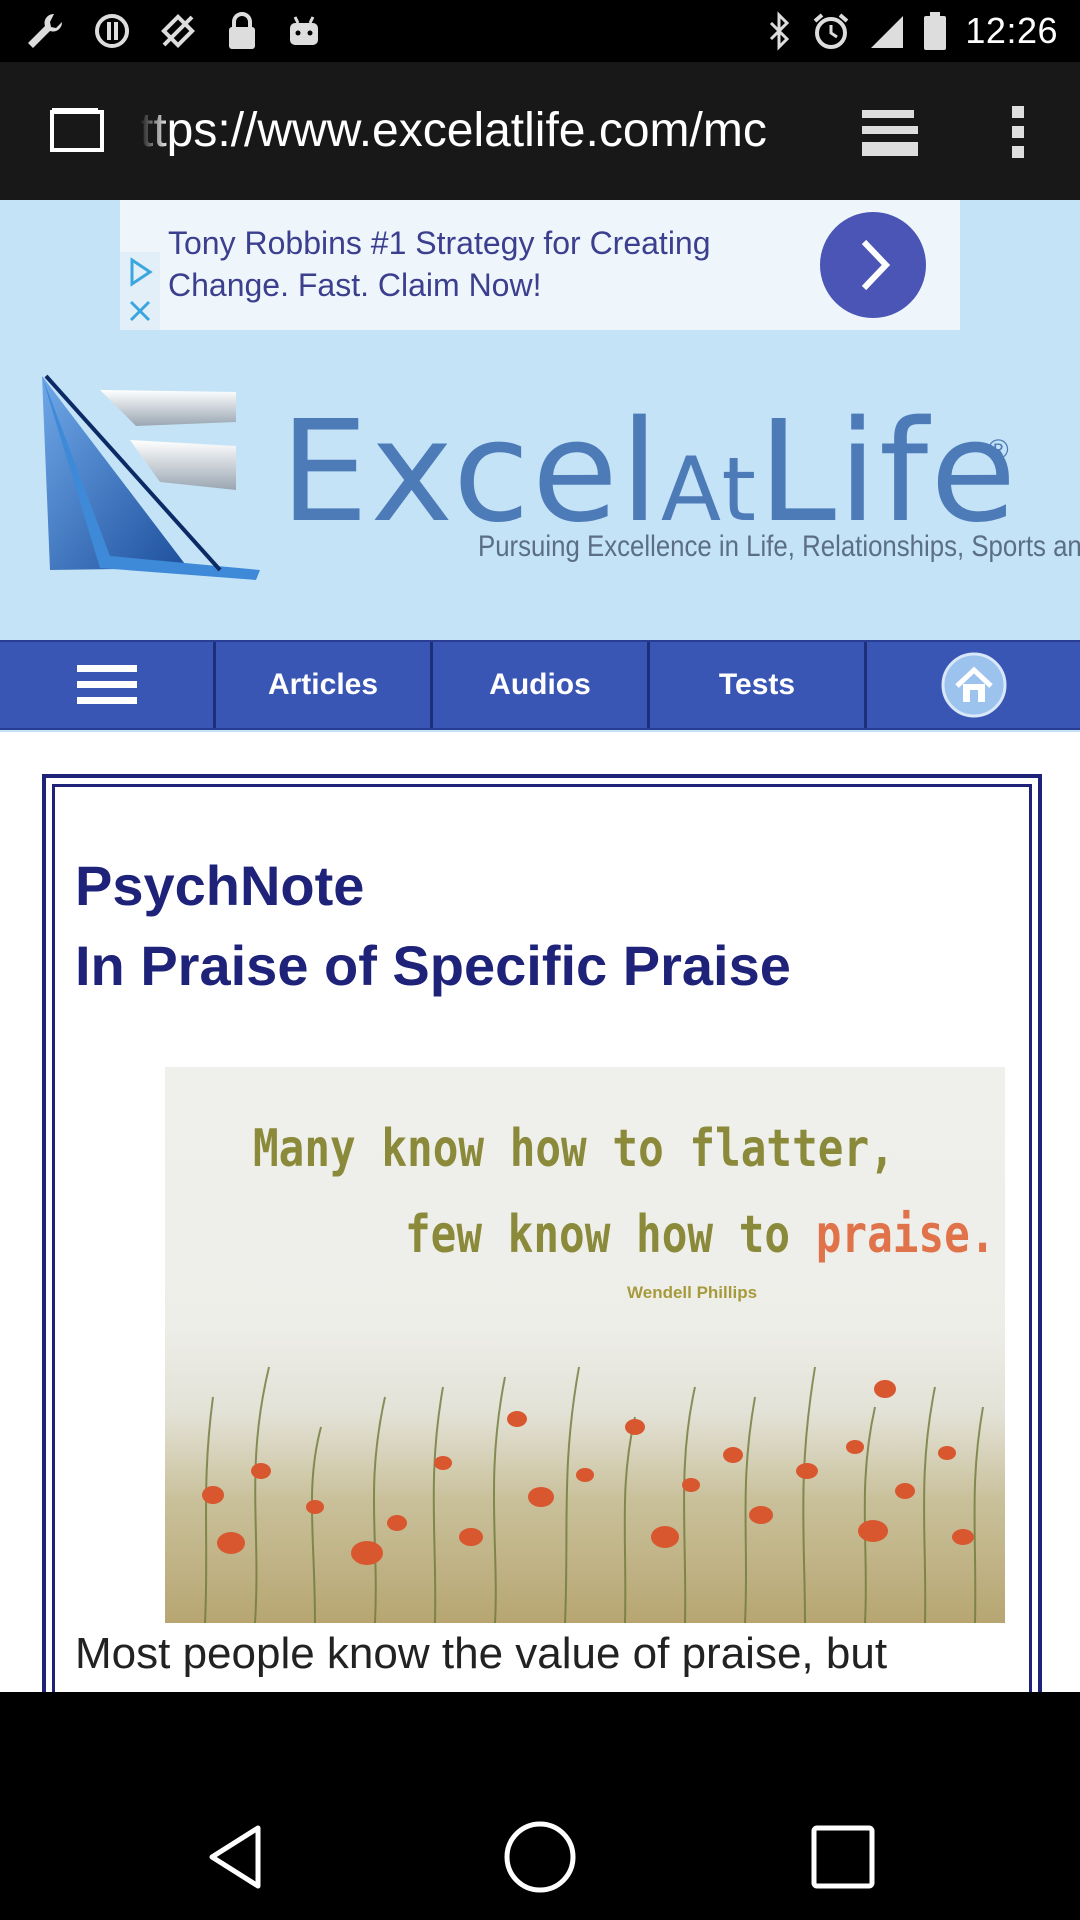  Describe the element at coordinates (574, 1149) in the screenshot. I see `quote-line-1: Many know how to flatter,` at that location.